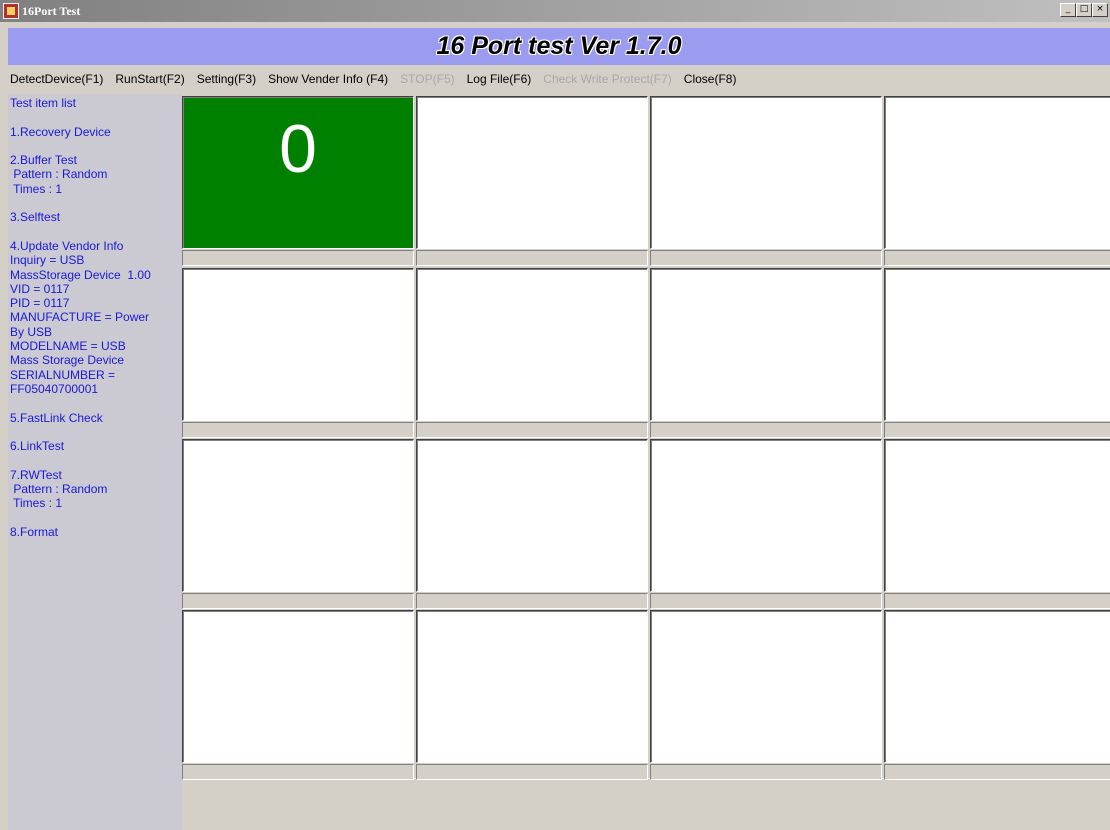 This screenshot has width=1110, height=830. Describe the element at coordinates (298, 430) in the screenshot. I see `port-4-status-bar` at that location.